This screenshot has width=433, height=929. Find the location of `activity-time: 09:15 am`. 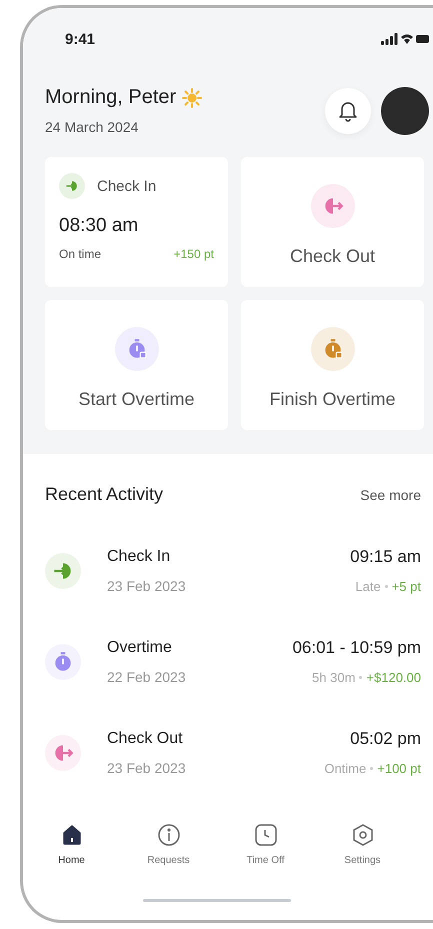

activity-time: 09:15 am is located at coordinates (385, 557).